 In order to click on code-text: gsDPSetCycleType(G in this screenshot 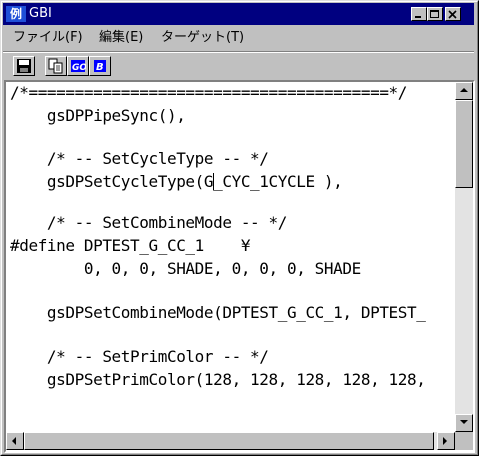, I will do `click(112, 181)`.